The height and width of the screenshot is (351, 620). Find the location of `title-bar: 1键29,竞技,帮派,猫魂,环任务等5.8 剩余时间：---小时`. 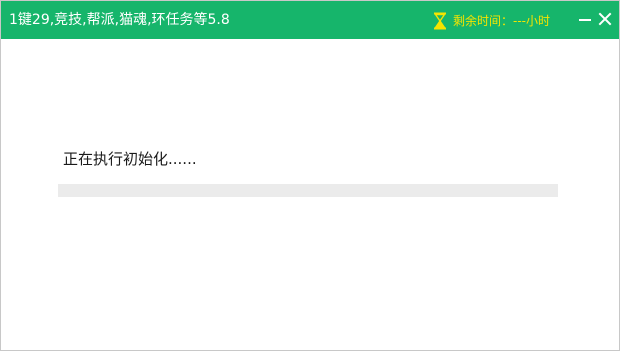

title-bar: 1键29,竞技,帮派,猫魂,环任务等5.8 剩余时间：---小时 is located at coordinates (310, 20).